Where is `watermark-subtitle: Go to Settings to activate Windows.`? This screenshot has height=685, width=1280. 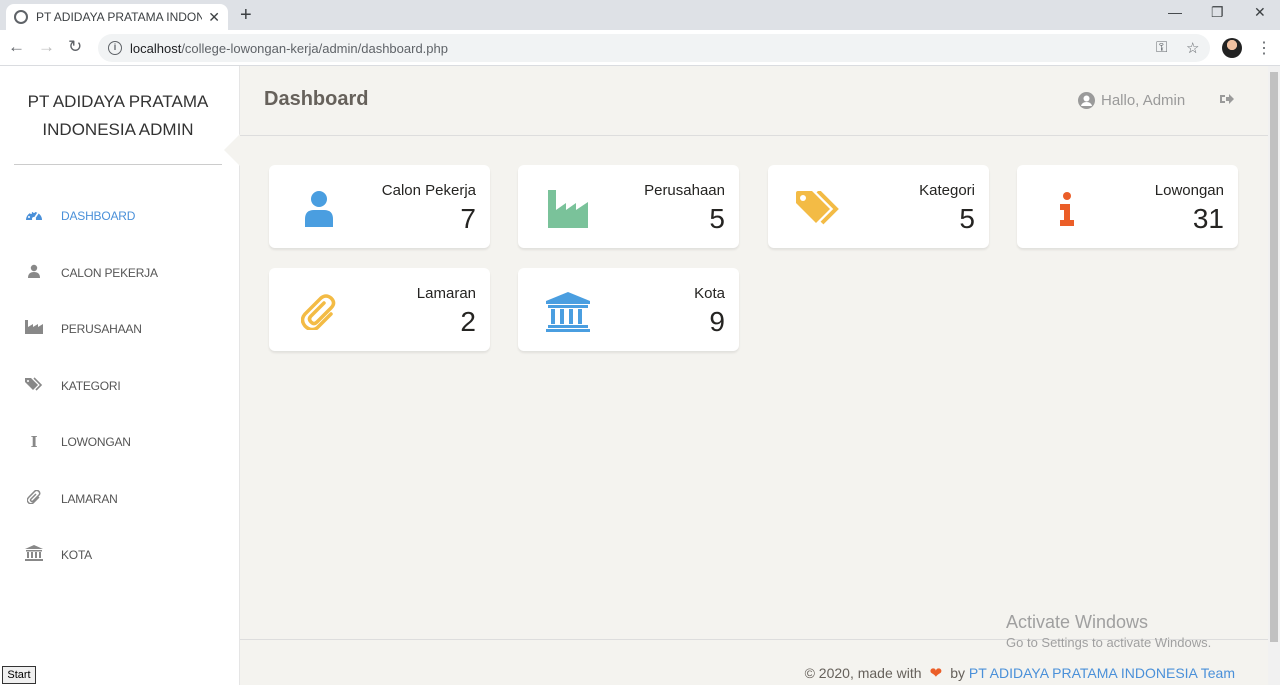 watermark-subtitle: Go to Settings to activate Windows. is located at coordinates (1109, 642).